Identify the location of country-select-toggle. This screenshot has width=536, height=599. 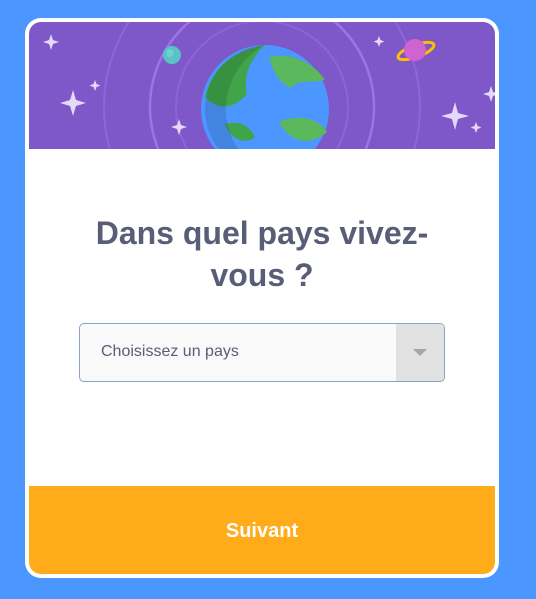
(420, 352).